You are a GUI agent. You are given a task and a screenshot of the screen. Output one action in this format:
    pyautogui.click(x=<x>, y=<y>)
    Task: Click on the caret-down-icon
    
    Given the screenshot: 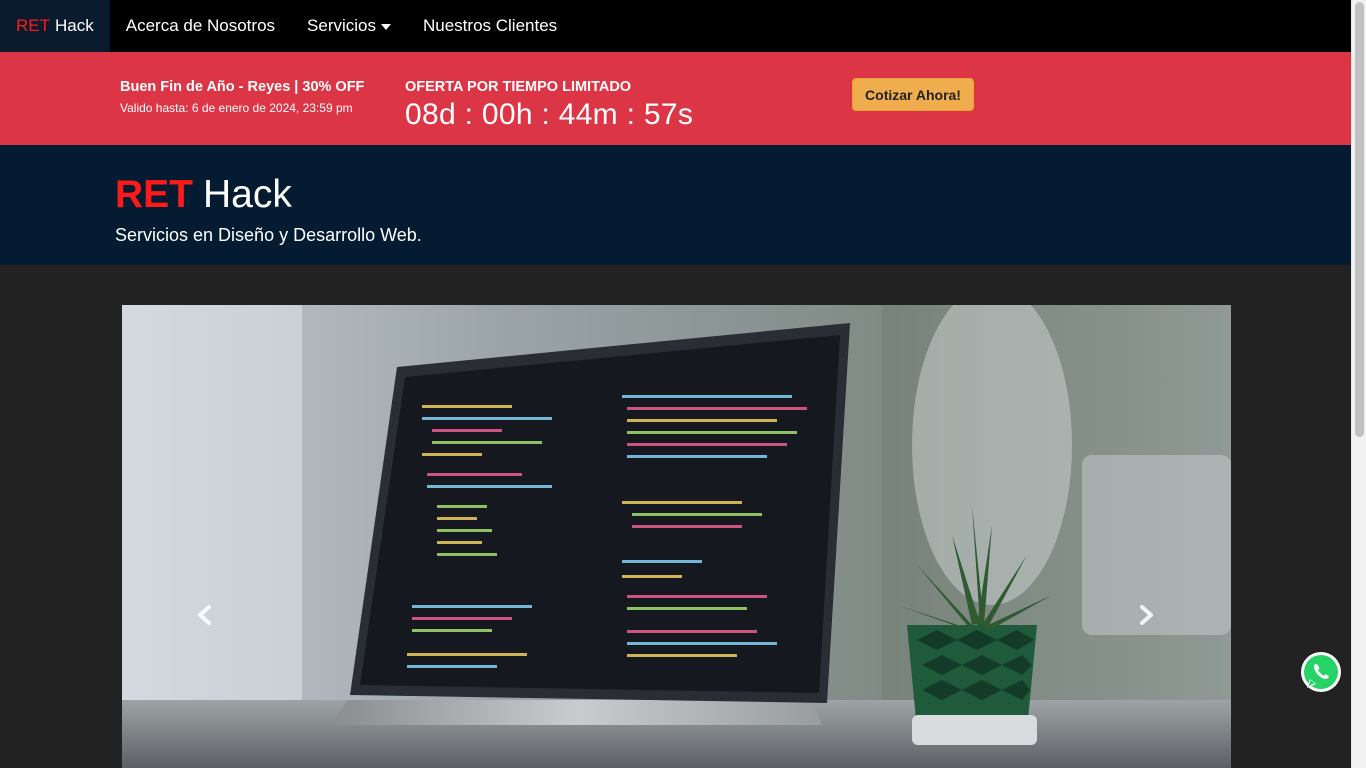 What is the action you would take?
    pyautogui.click(x=386, y=27)
    